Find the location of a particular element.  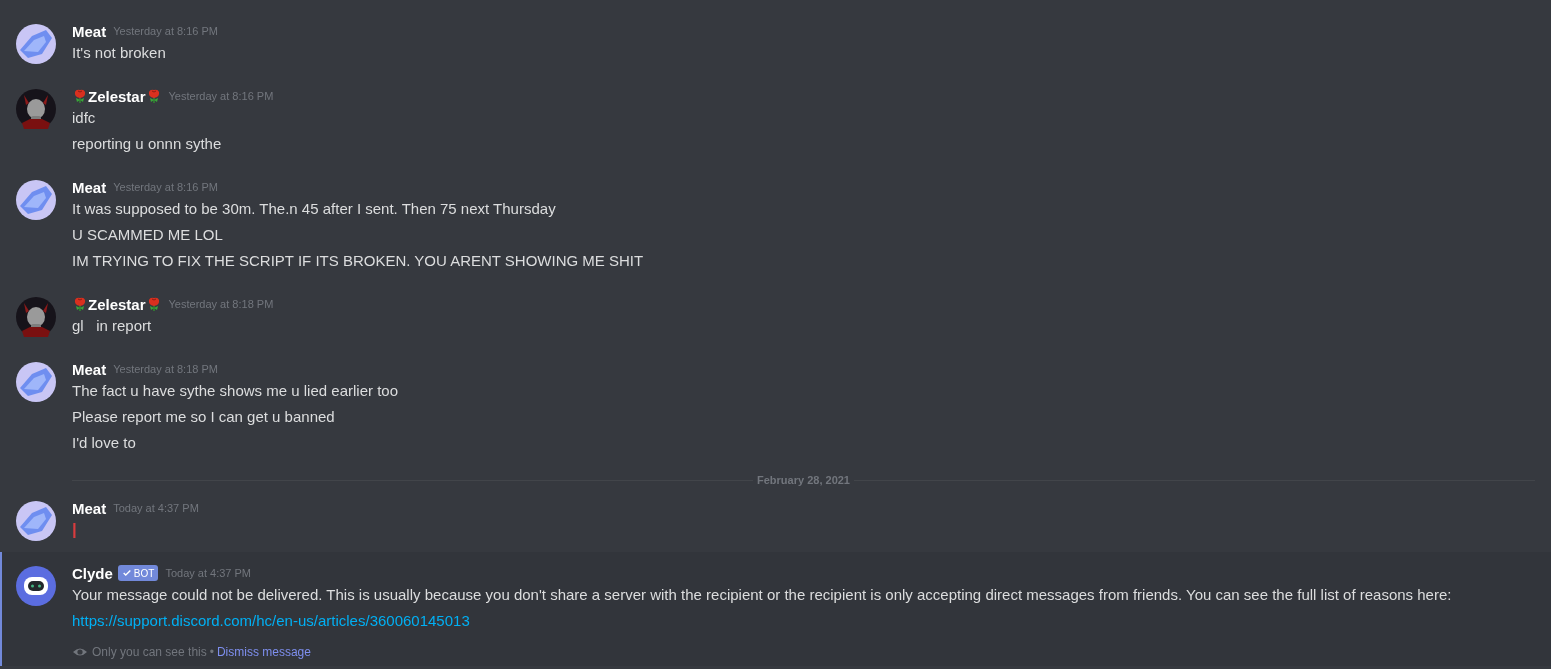

message-text: It's not broken is located at coordinates (119, 53).